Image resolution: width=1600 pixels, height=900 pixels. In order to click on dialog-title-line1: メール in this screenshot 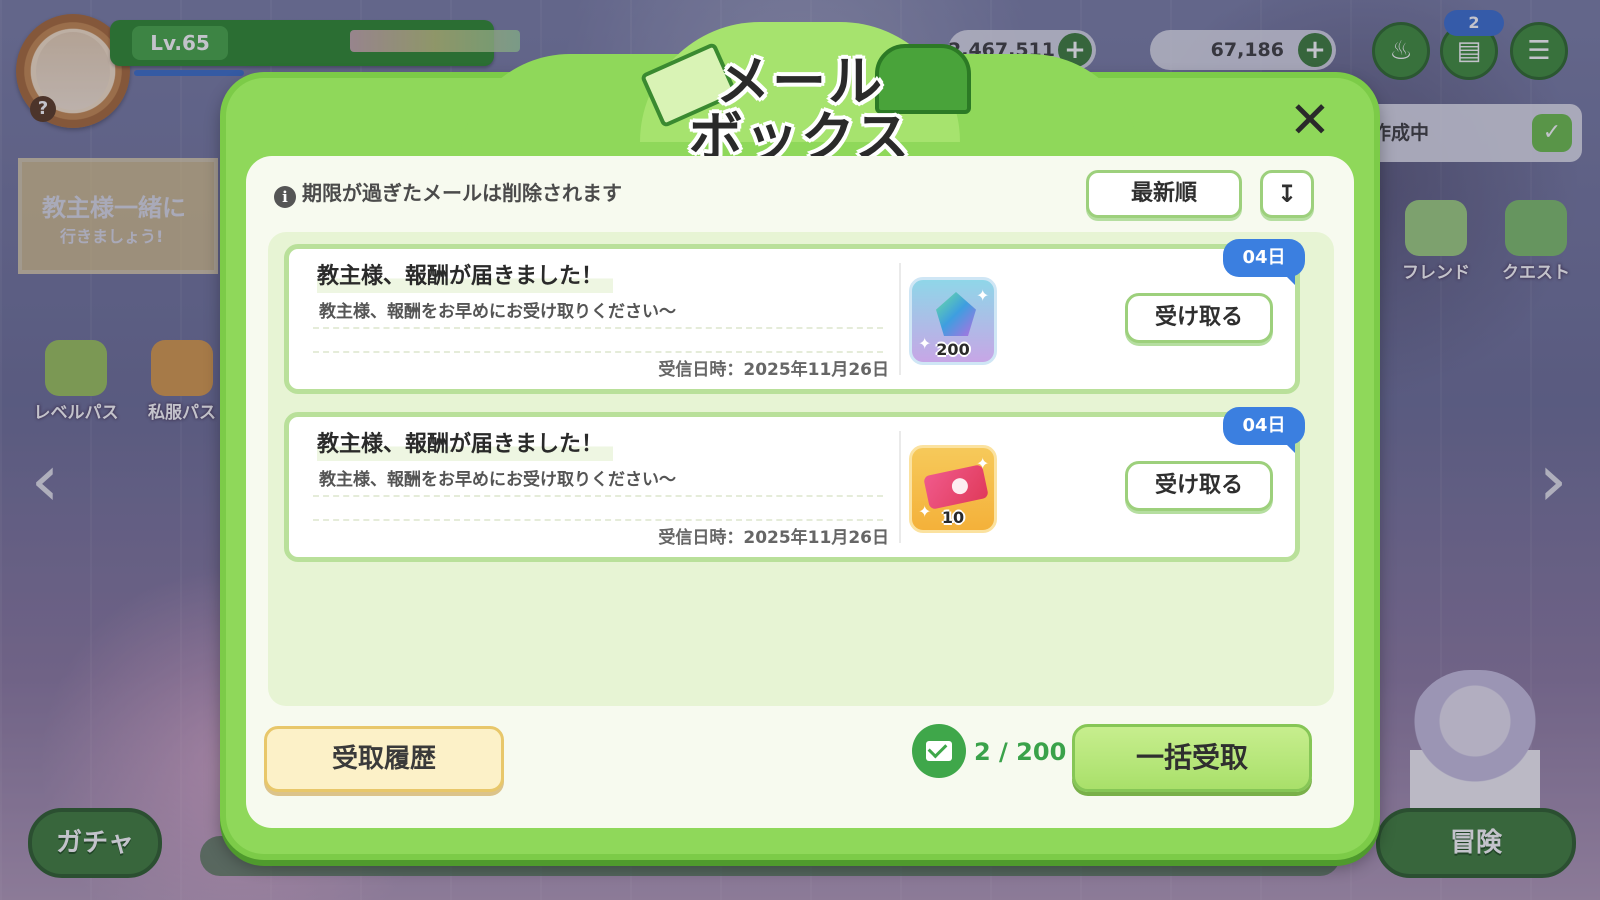, I will do `click(800, 81)`.